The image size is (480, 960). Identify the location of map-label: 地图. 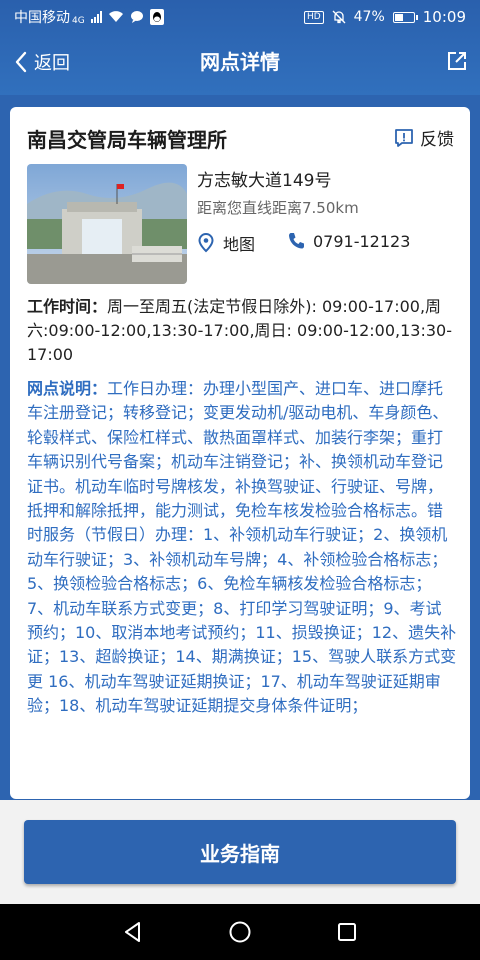
(239, 244).